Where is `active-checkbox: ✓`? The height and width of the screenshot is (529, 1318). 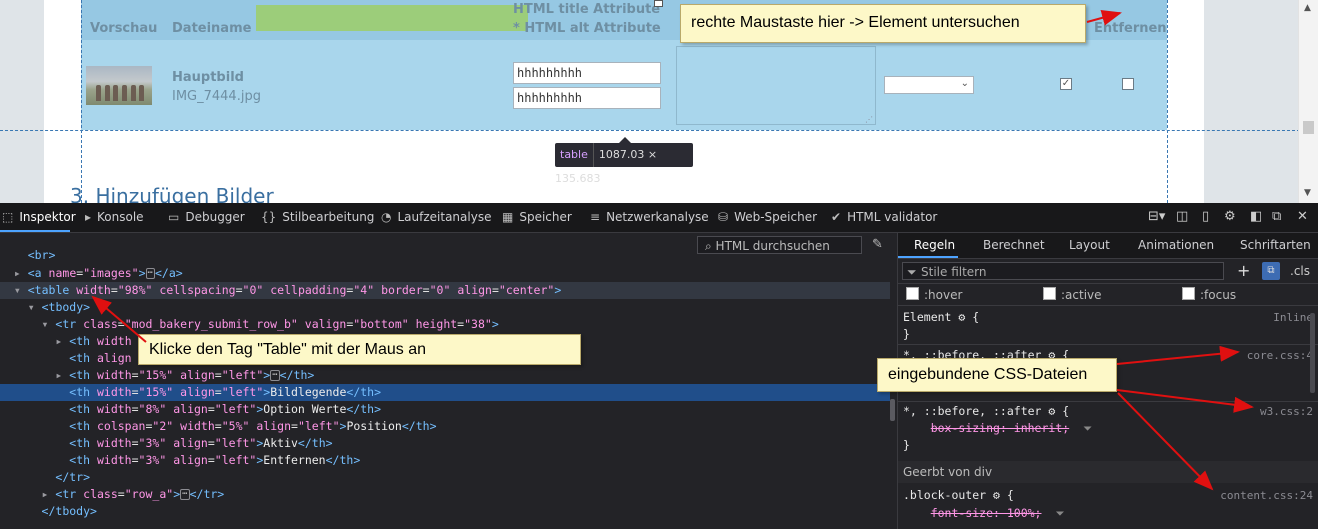
active-checkbox: ✓ is located at coordinates (1066, 84).